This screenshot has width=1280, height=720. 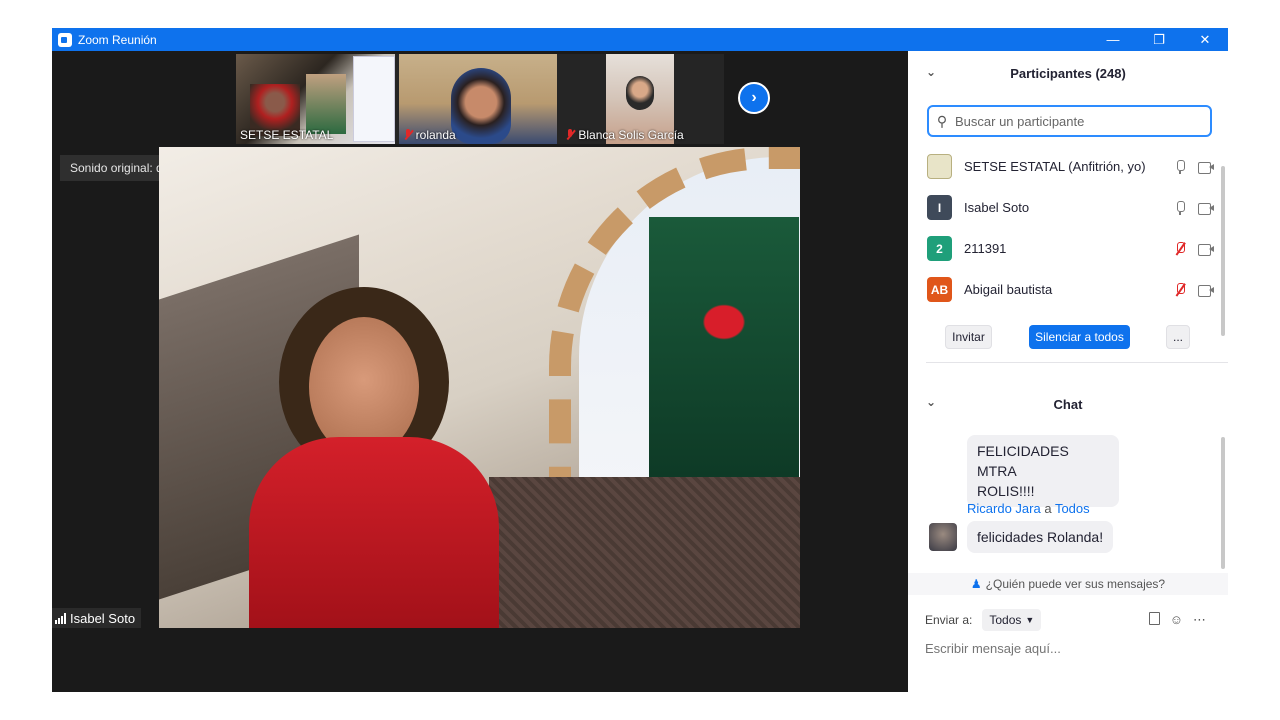 What do you see at coordinates (60, 618) in the screenshot?
I see `signal-bars-icon` at bounding box center [60, 618].